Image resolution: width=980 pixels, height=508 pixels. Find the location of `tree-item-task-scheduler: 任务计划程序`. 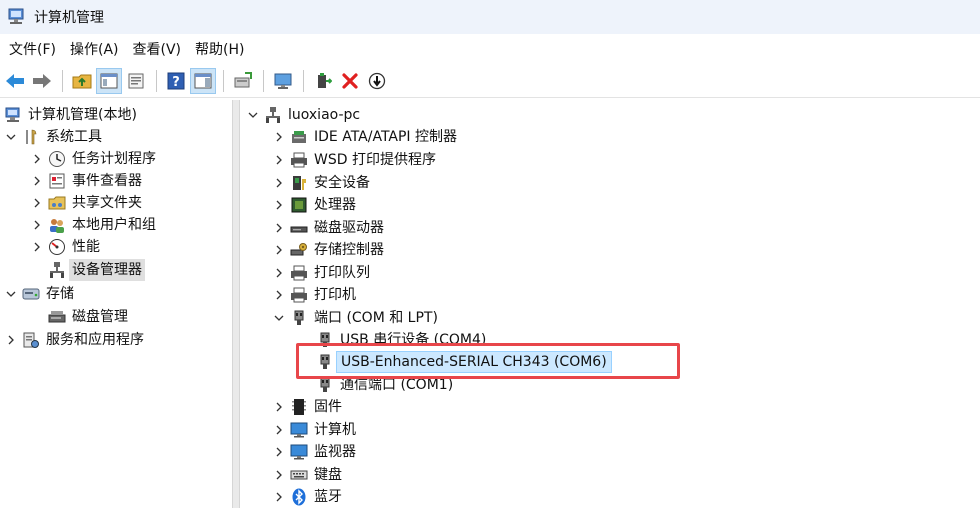

tree-item-task-scheduler: 任务计划程序 is located at coordinates (93, 159).